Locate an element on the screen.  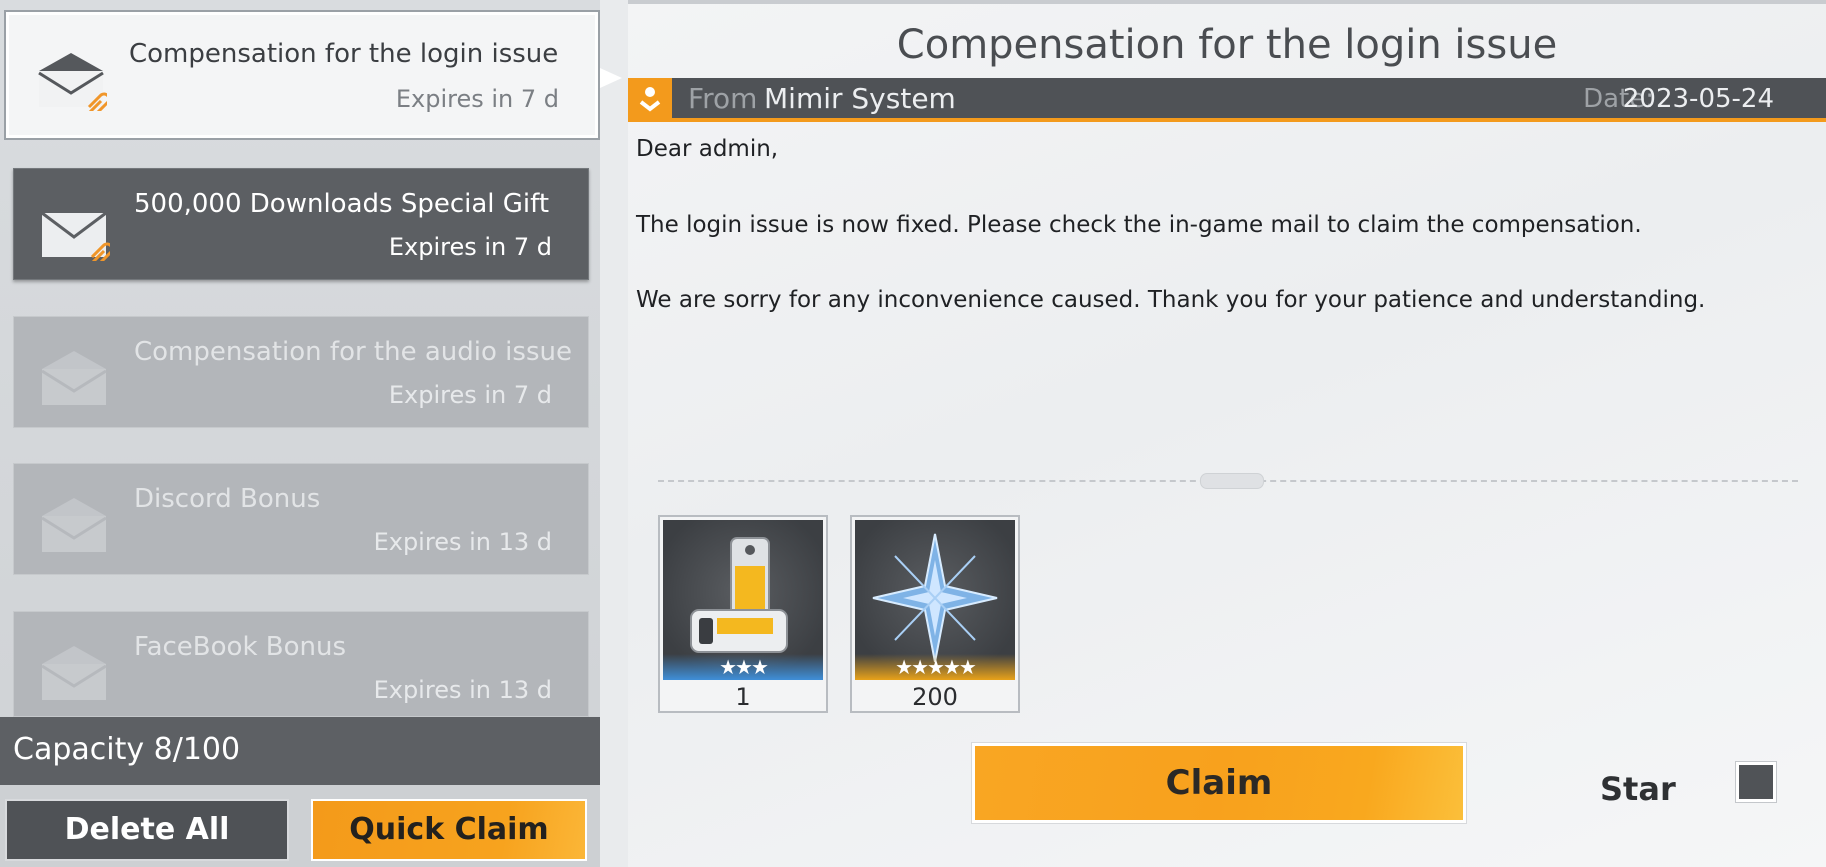
envelope-icon is located at coordinates (75, 236).